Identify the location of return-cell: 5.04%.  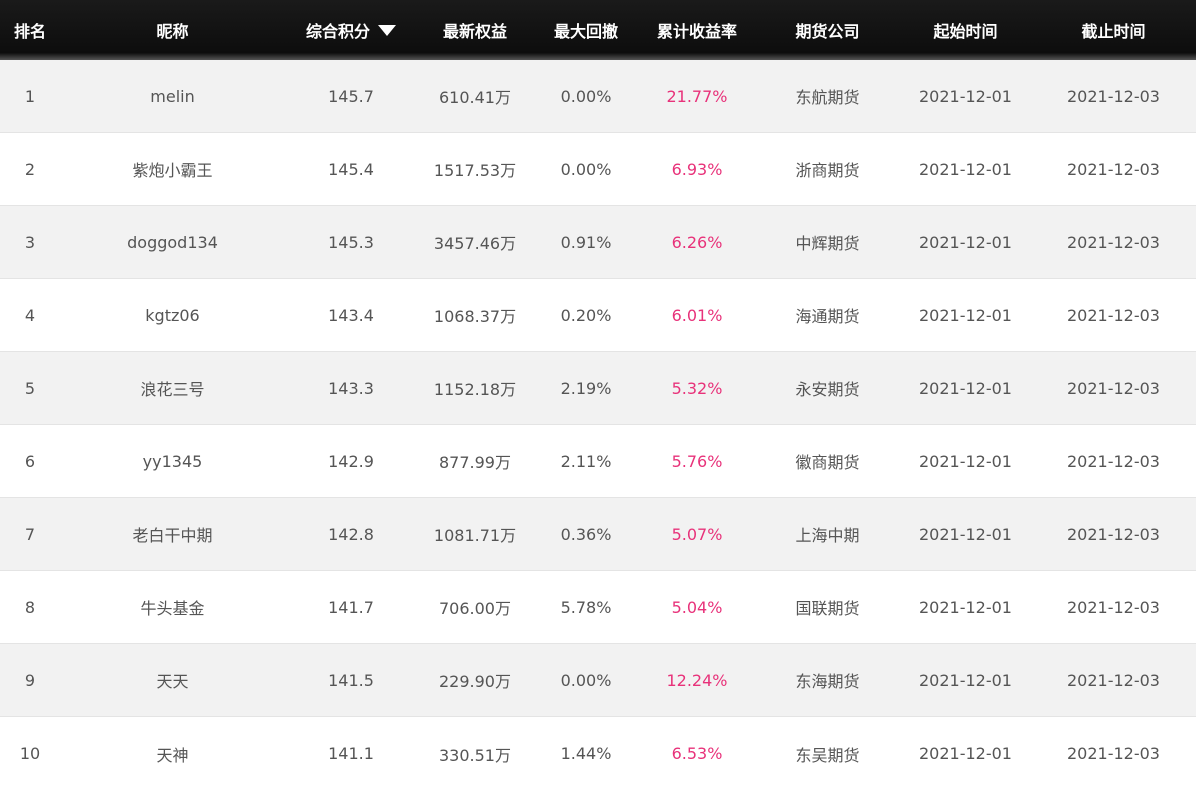
(697, 607).